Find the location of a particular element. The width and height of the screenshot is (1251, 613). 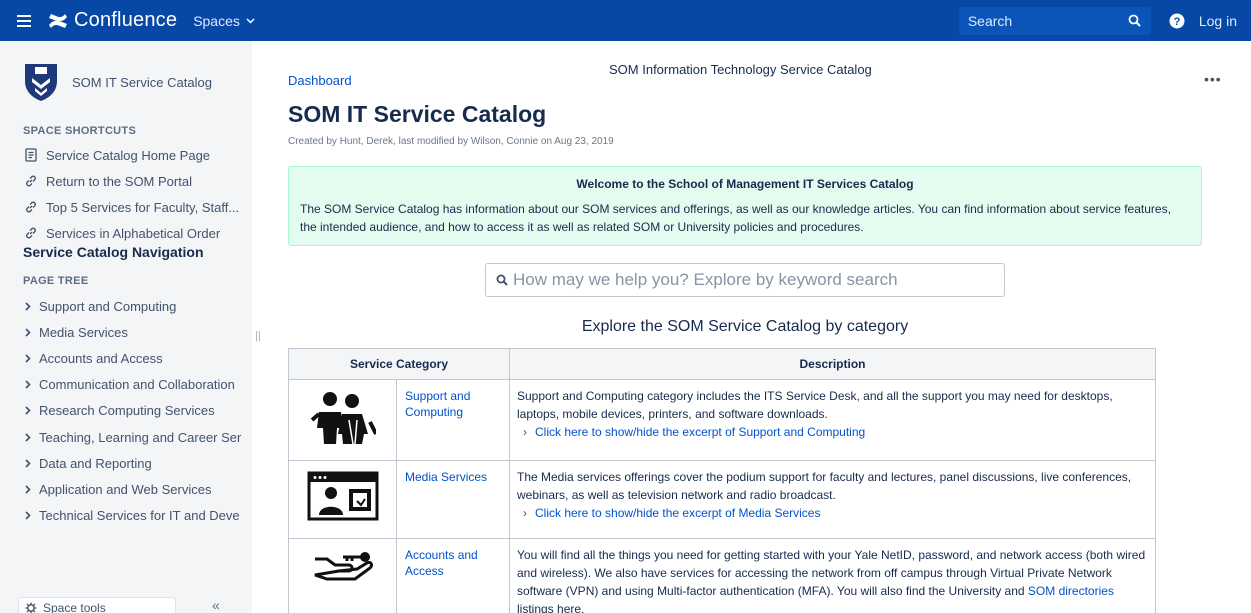

tree-item-data-and-reporting: Data and Reporting is located at coordinates (126, 463).